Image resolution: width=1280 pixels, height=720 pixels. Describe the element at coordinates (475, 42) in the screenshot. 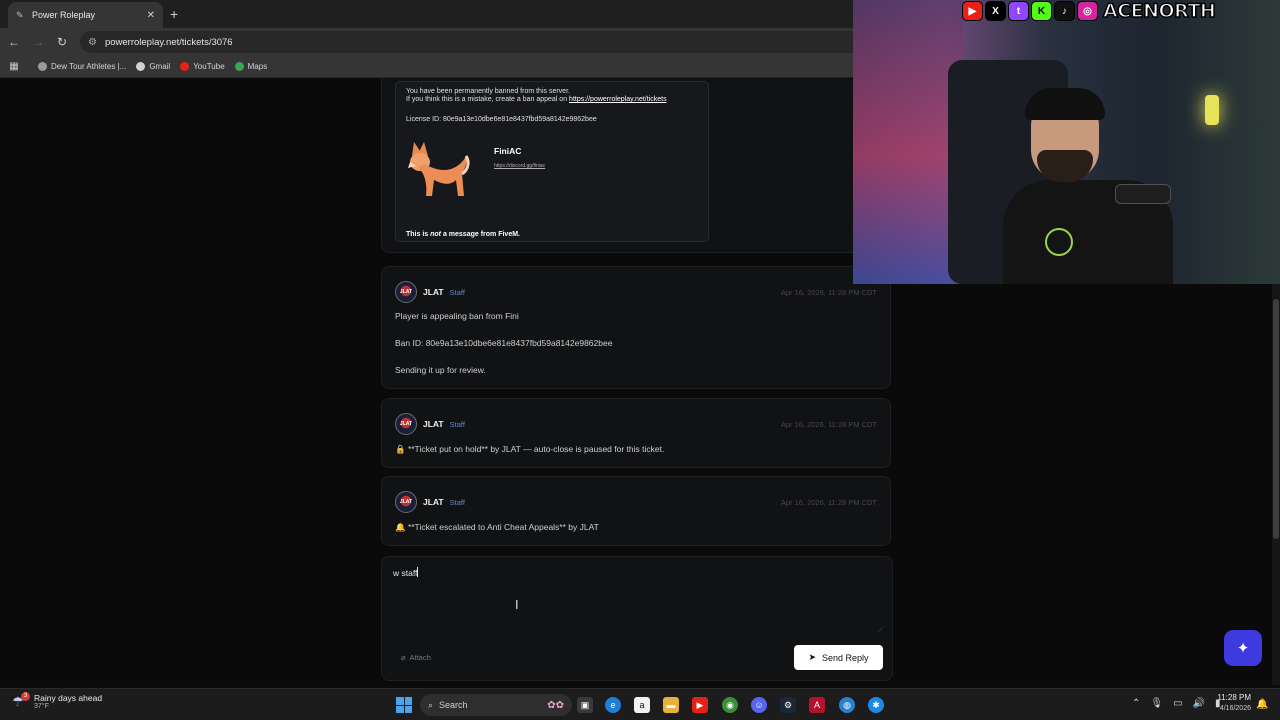

I see `address-bar: ⚙ powerroleplay.net/tickets/3076` at that location.